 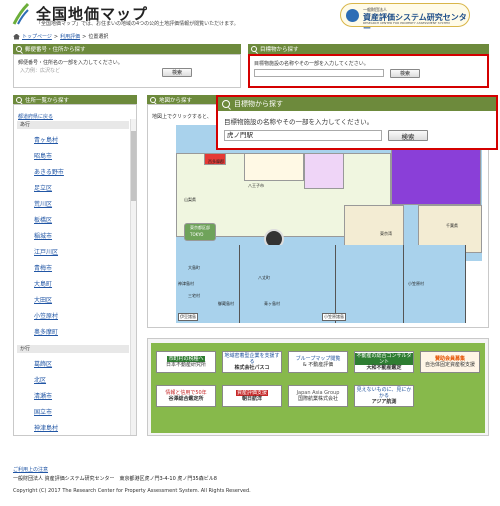 What do you see at coordinates (43, 187) in the screenshot?
I see `list-item: 足立区` at bounding box center [43, 187].